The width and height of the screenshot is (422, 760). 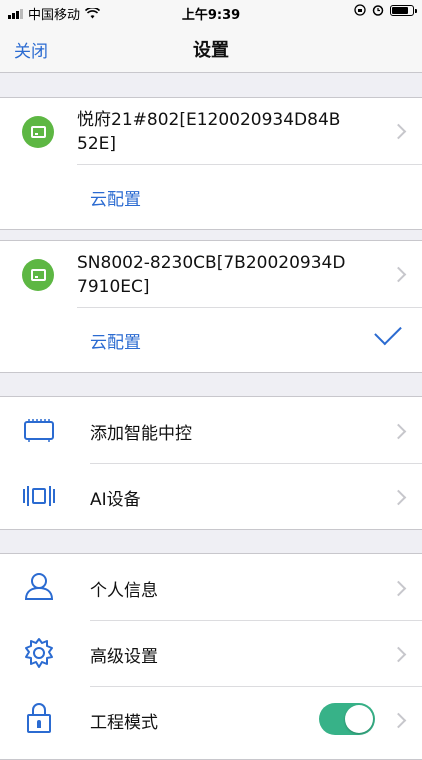 What do you see at coordinates (388, 331) in the screenshot?
I see `checkmark-icon` at bounding box center [388, 331].